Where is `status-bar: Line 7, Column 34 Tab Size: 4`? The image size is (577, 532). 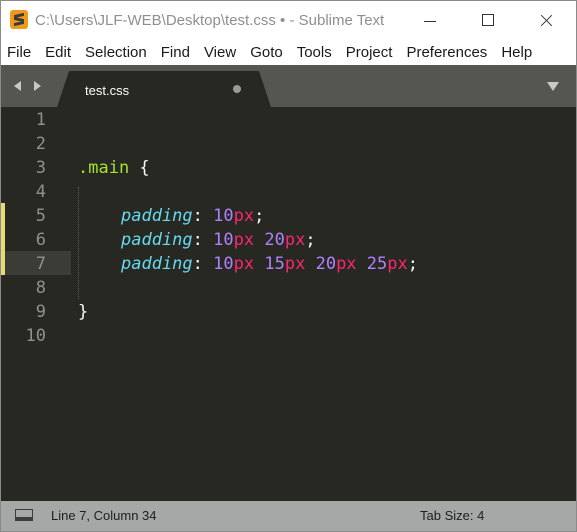 status-bar: Line 7, Column 34 Tab Size: 4 is located at coordinates (288, 516).